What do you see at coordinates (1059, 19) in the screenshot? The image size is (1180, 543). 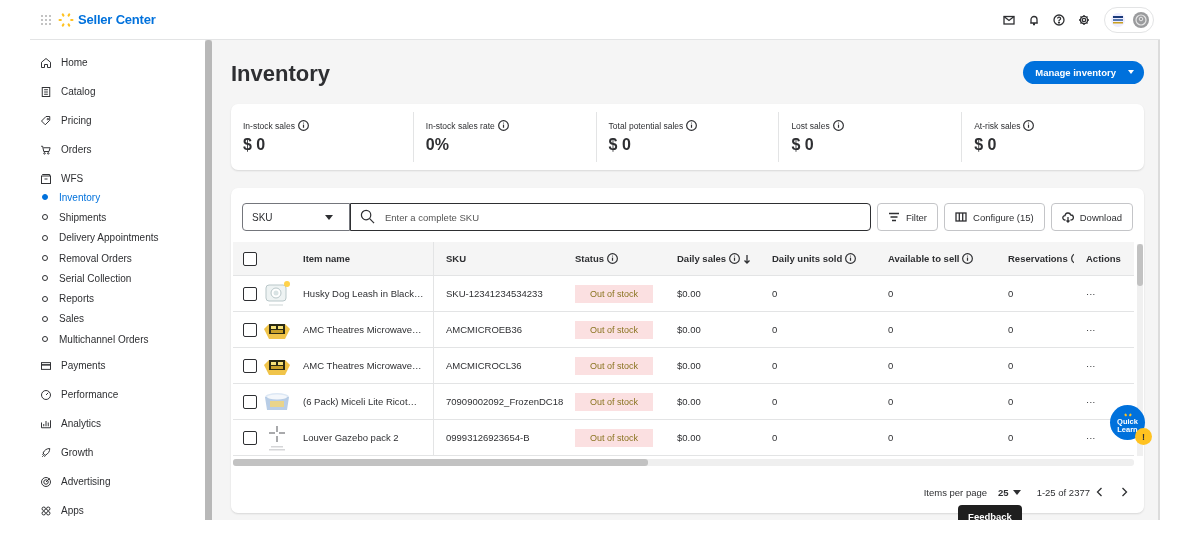 I see `help-icon` at bounding box center [1059, 19].